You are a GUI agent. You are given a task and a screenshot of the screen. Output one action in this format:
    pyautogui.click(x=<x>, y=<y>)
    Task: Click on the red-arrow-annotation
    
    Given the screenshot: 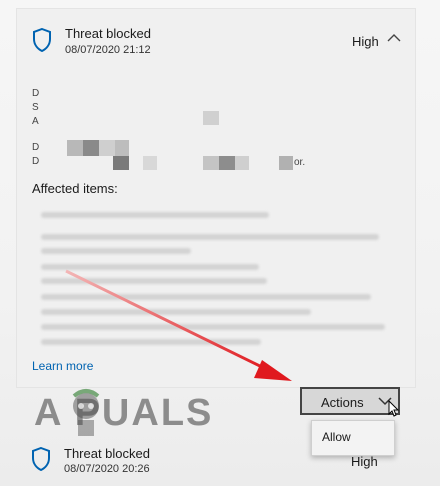 What is the action you would take?
    pyautogui.click(x=178, y=325)
    